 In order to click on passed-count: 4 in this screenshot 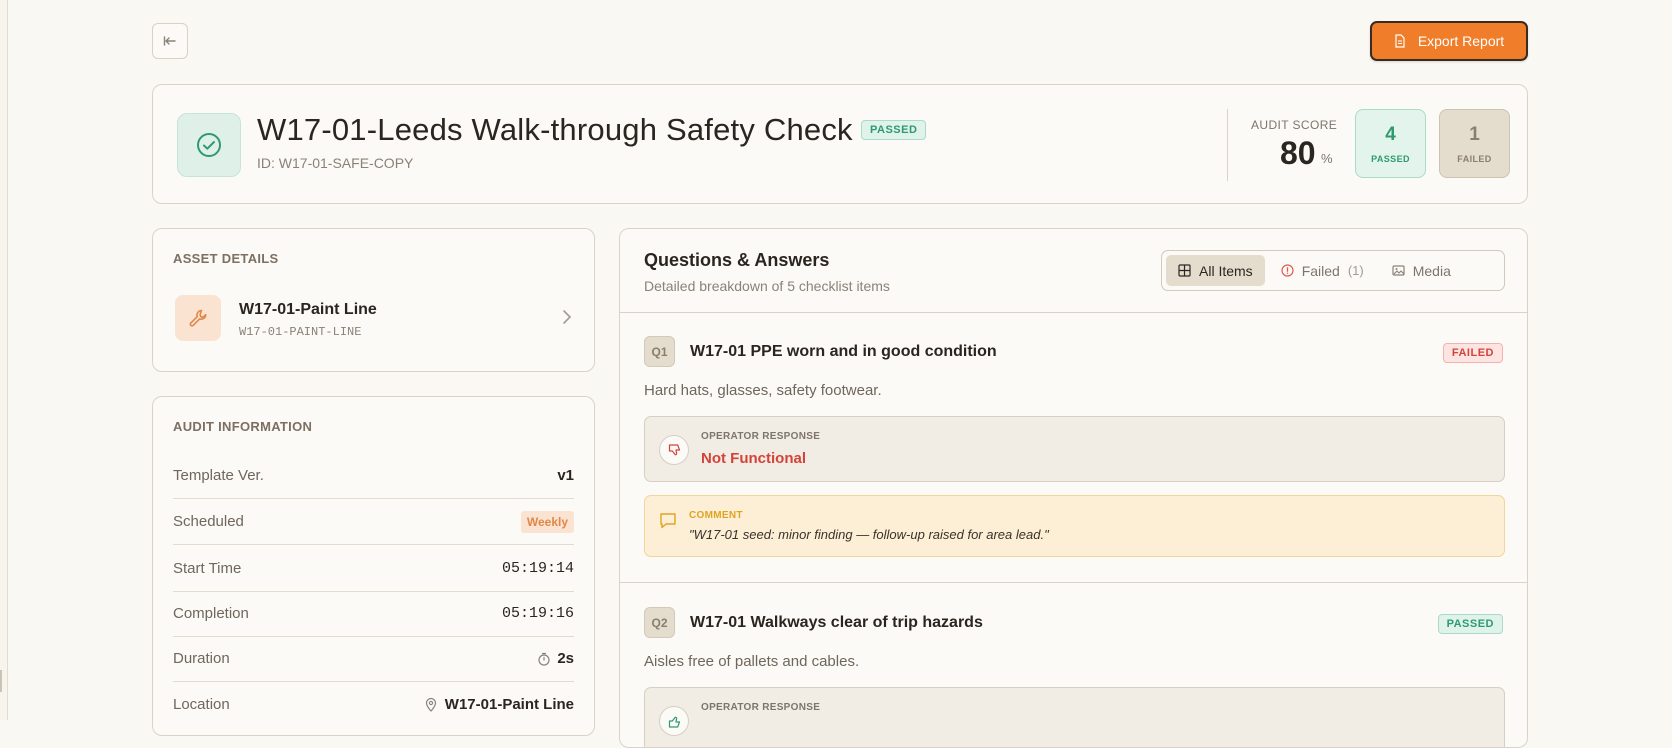, I will do `click(1390, 134)`.